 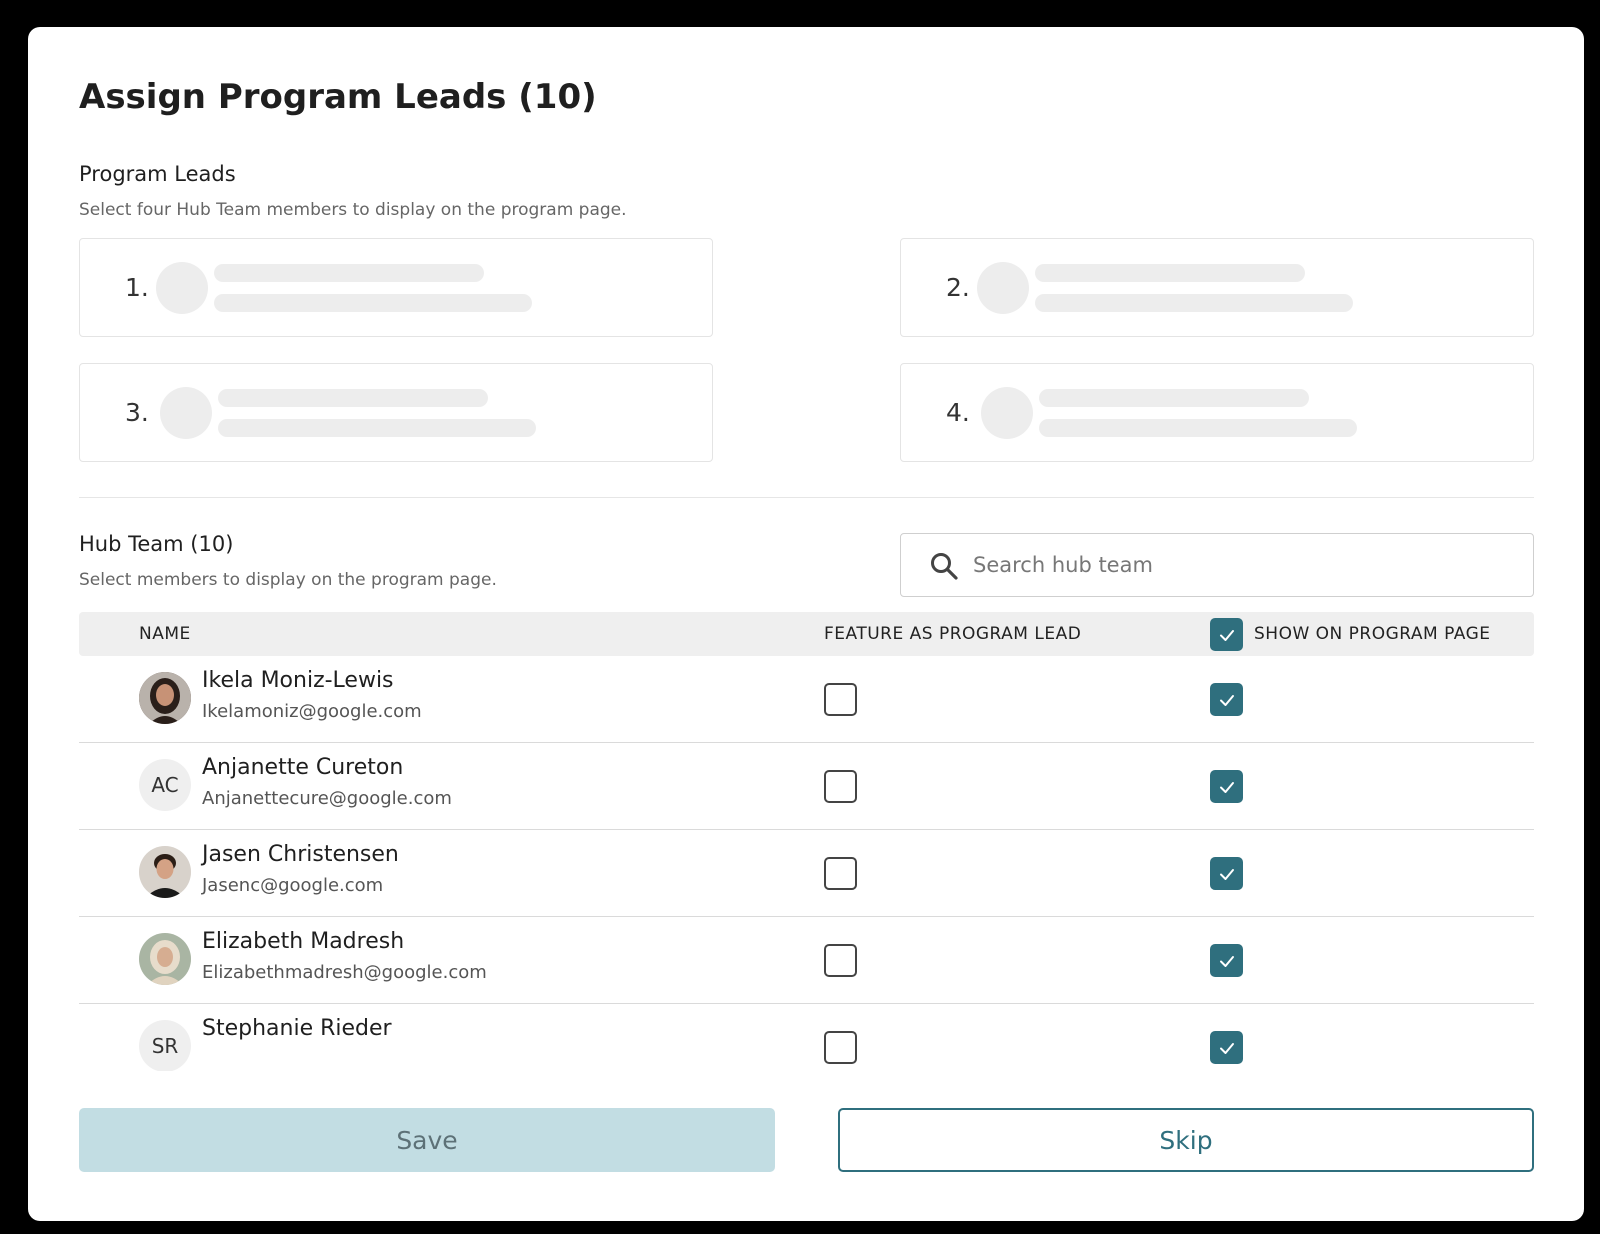 I want to click on avatar: SR, so click(x=165, y=1045).